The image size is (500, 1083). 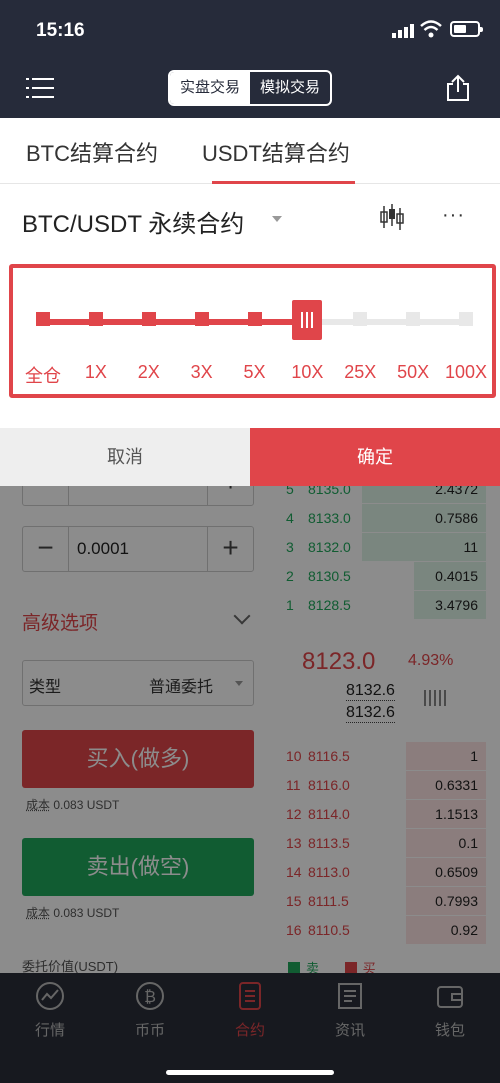 What do you see at coordinates (307, 372) in the screenshot?
I see `leverage-option: 10X` at bounding box center [307, 372].